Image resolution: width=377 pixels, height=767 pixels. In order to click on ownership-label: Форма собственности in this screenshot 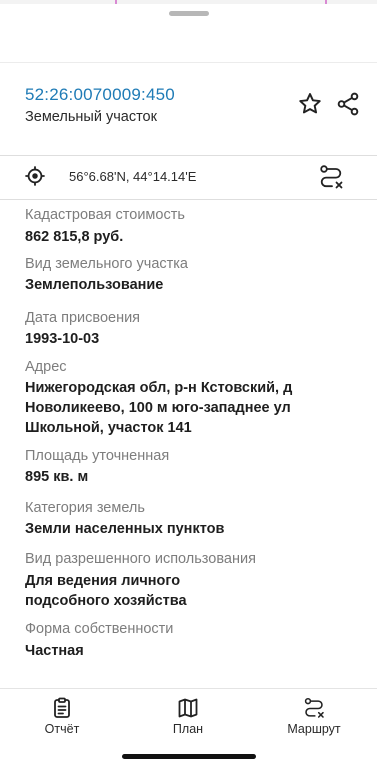, I will do `click(99, 629)`.